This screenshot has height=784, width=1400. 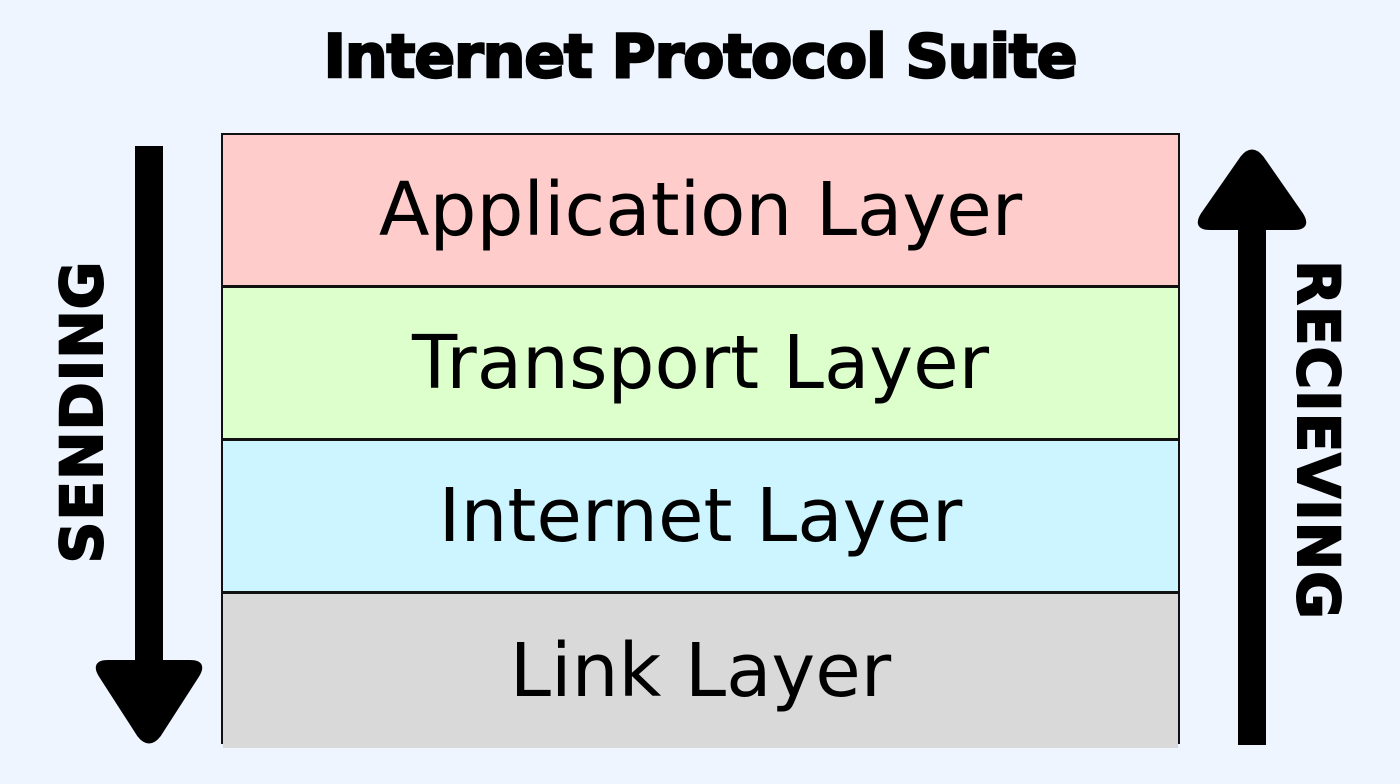 What do you see at coordinates (1318, 440) in the screenshot?
I see `receiving-label: RECIEVING` at bounding box center [1318, 440].